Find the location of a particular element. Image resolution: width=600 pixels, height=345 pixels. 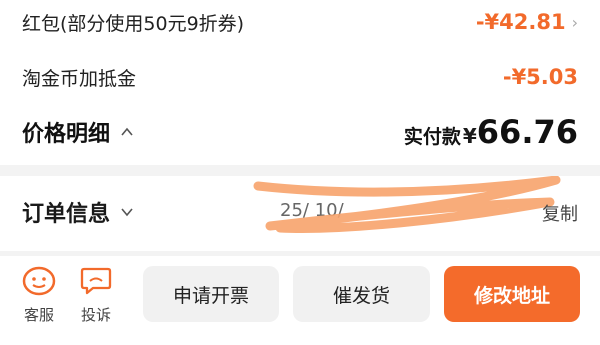

order-info-toggle: 订单信息 is located at coordinates (78, 212).